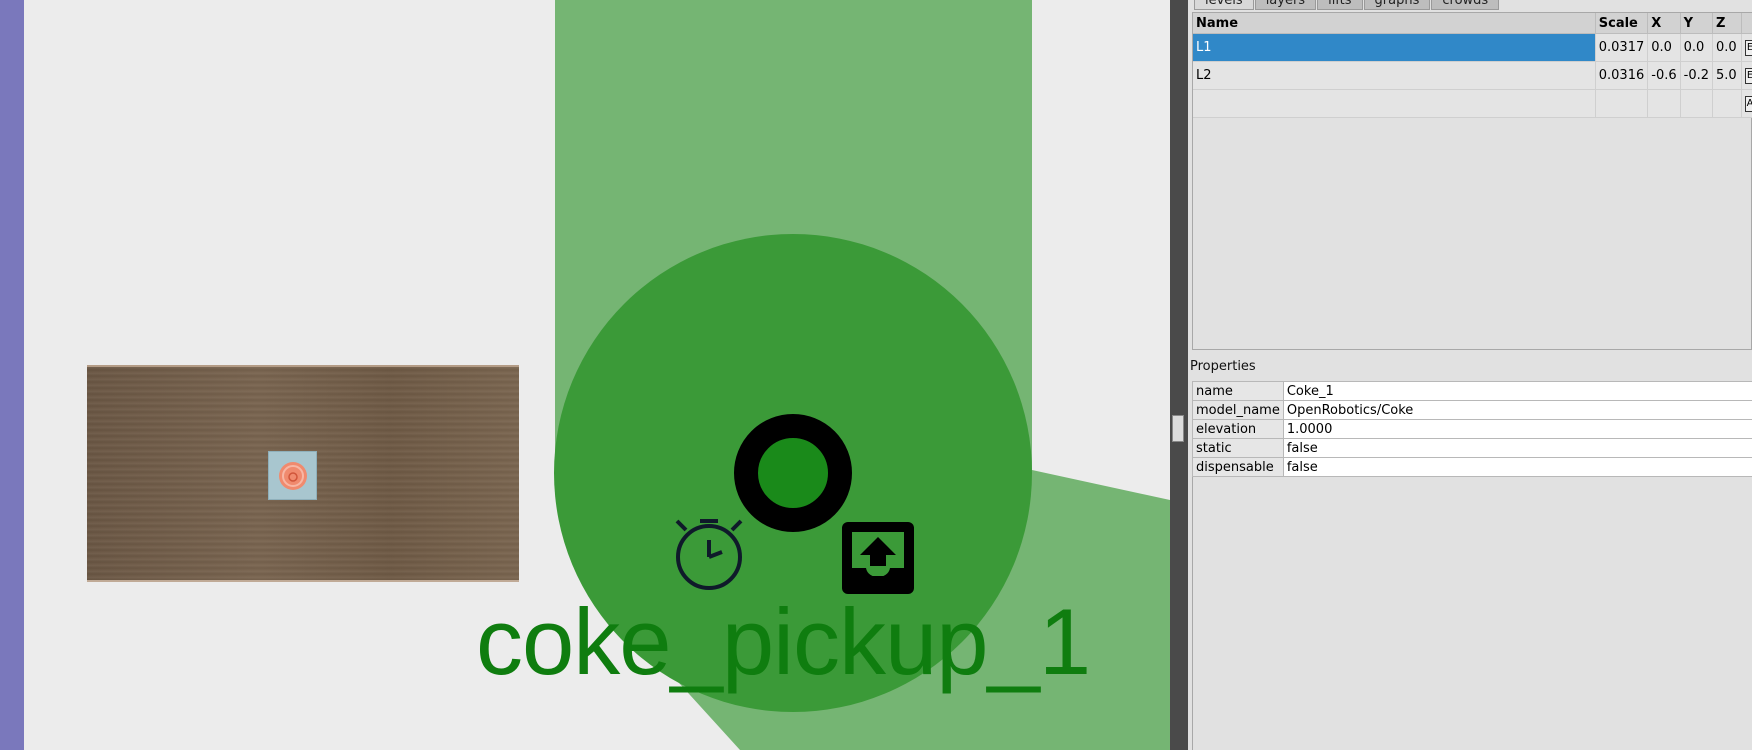  What do you see at coordinates (1223, 366) in the screenshot?
I see `properties-title: Properties` at bounding box center [1223, 366].